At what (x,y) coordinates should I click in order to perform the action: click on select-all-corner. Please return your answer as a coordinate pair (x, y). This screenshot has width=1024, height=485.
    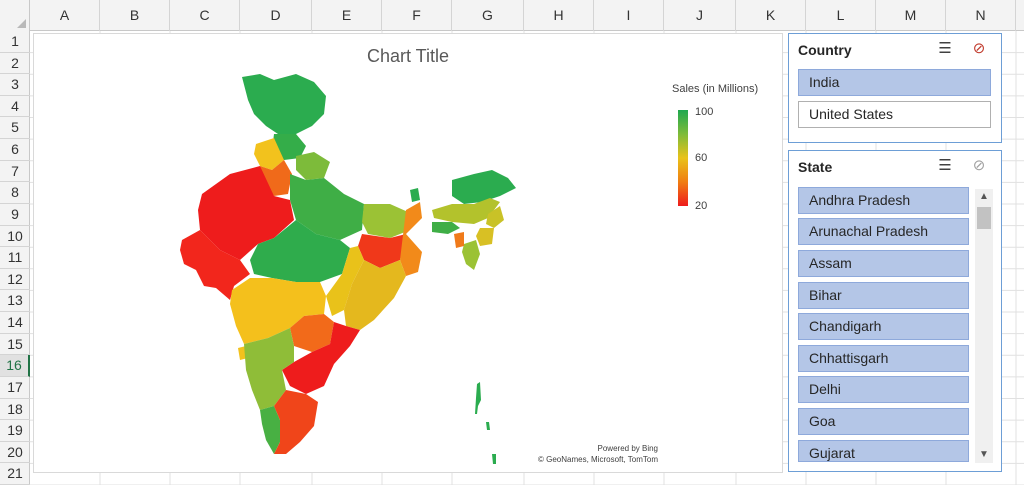
    Looking at the image, I should click on (15, 15).